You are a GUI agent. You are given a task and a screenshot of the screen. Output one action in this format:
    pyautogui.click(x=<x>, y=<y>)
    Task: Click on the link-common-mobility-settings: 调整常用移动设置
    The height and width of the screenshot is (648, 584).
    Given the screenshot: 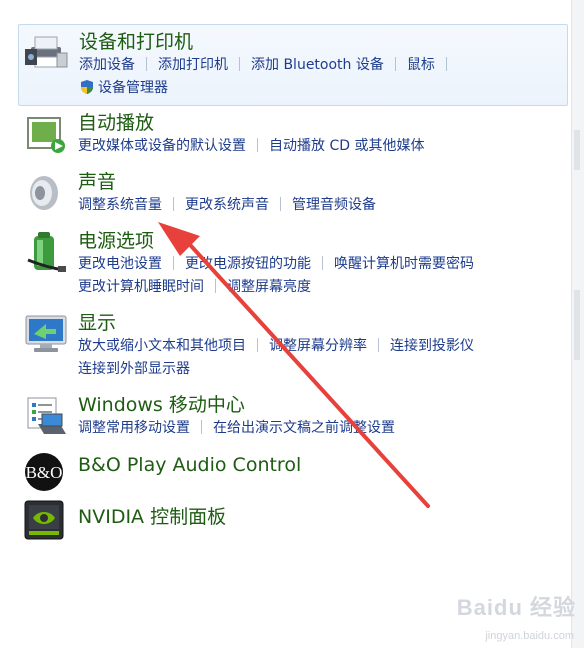 What is the action you would take?
    pyautogui.click(x=134, y=428)
    